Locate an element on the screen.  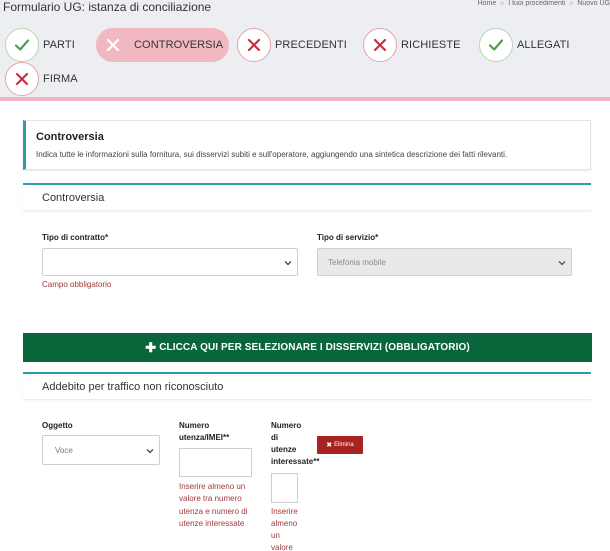
section-title: Controversia is located at coordinates (73, 198).